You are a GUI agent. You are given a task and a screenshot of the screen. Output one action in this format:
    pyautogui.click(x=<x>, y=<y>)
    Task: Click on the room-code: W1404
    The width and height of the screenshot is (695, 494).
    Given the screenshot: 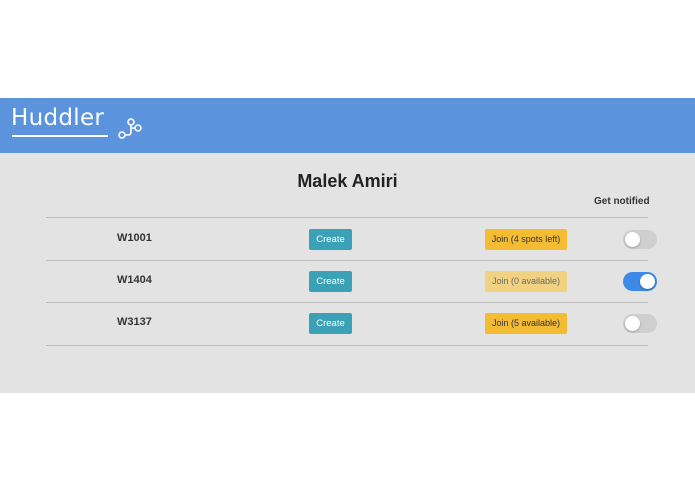 What is the action you would take?
    pyautogui.click(x=134, y=280)
    